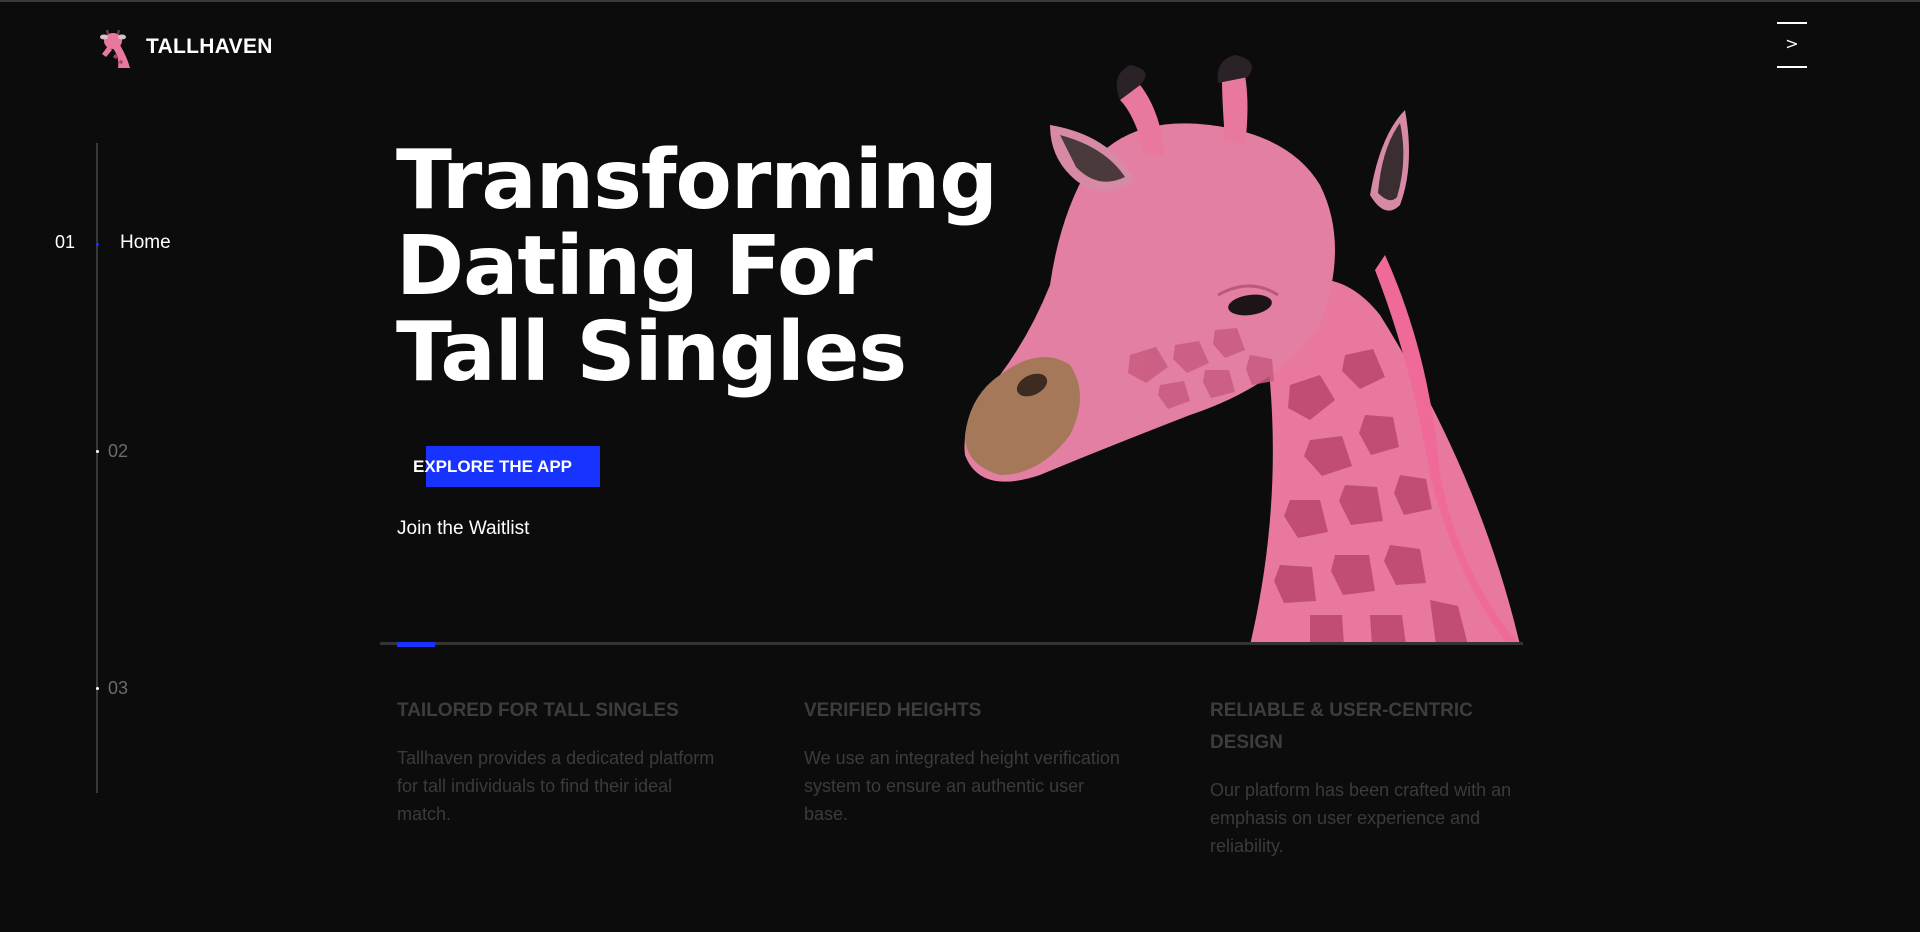 The image size is (1920, 932). What do you see at coordinates (463, 529) in the screenshot?
I see `join-waitlist-link: Join the Waitlist` at bounding box center [463, 529].